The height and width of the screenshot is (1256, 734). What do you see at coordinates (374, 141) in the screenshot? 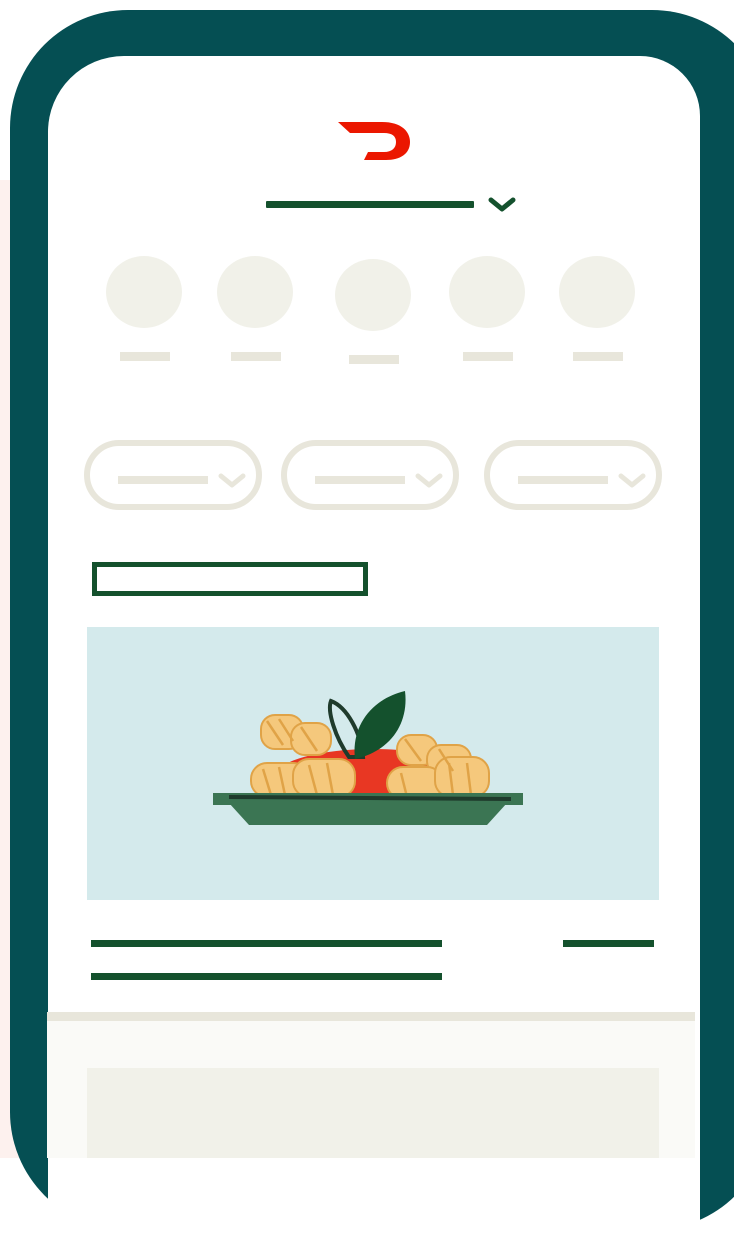
I see `doordash-logo-icon` at bounding box center [374, 141].